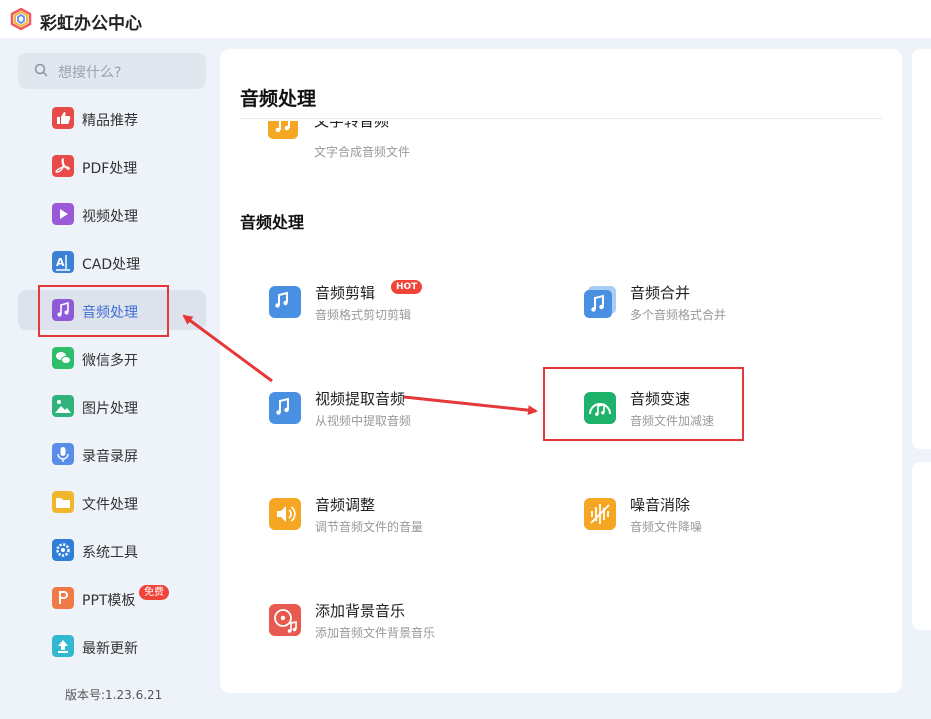 This screenshot has width=931, height=719. Describe the element at coordinates (407, 287) in the screenshot. I see `hot-badge: HOT` at that location.